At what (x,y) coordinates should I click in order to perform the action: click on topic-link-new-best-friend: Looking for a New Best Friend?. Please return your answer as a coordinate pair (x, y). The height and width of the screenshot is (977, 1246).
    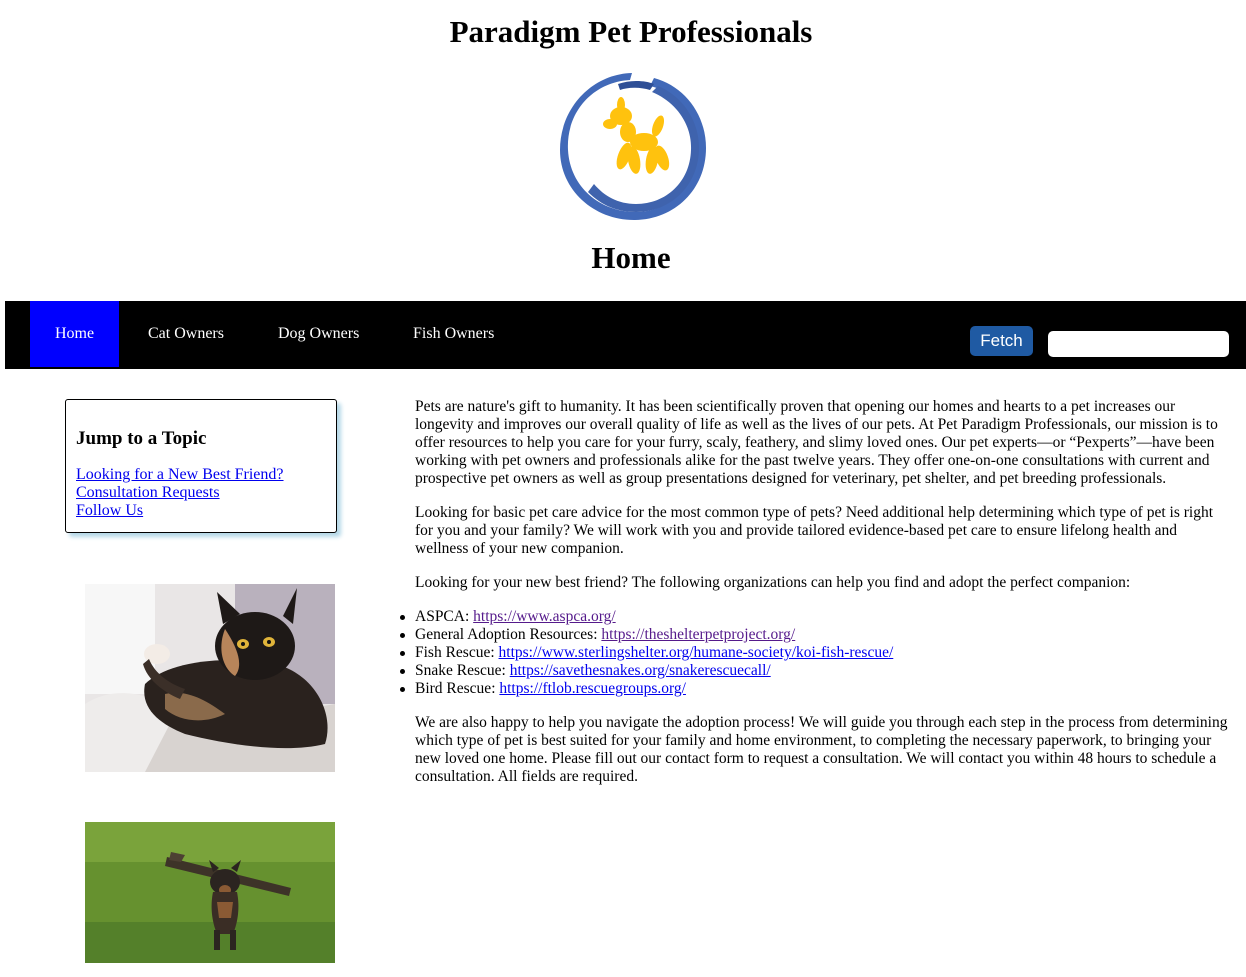
    Looking at the image, I should click on (201, 475).